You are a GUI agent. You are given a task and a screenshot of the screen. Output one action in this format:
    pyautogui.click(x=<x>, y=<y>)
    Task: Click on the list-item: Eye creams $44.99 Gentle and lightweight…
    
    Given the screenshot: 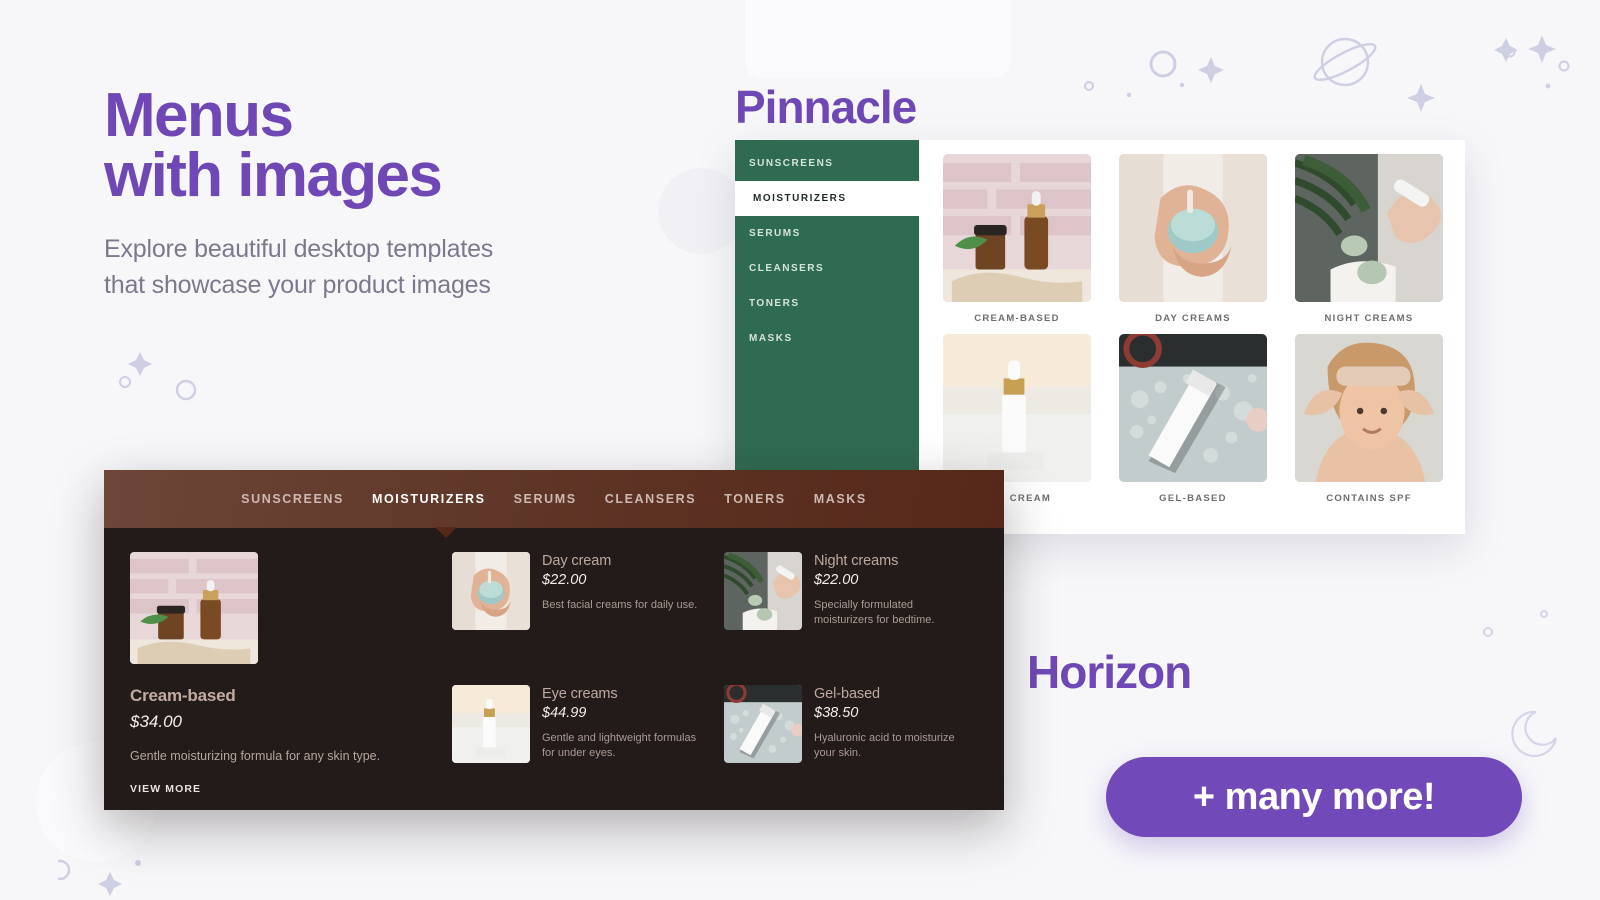 What is the action you would take?
    pyautogui.click(x=579, y=739)
    